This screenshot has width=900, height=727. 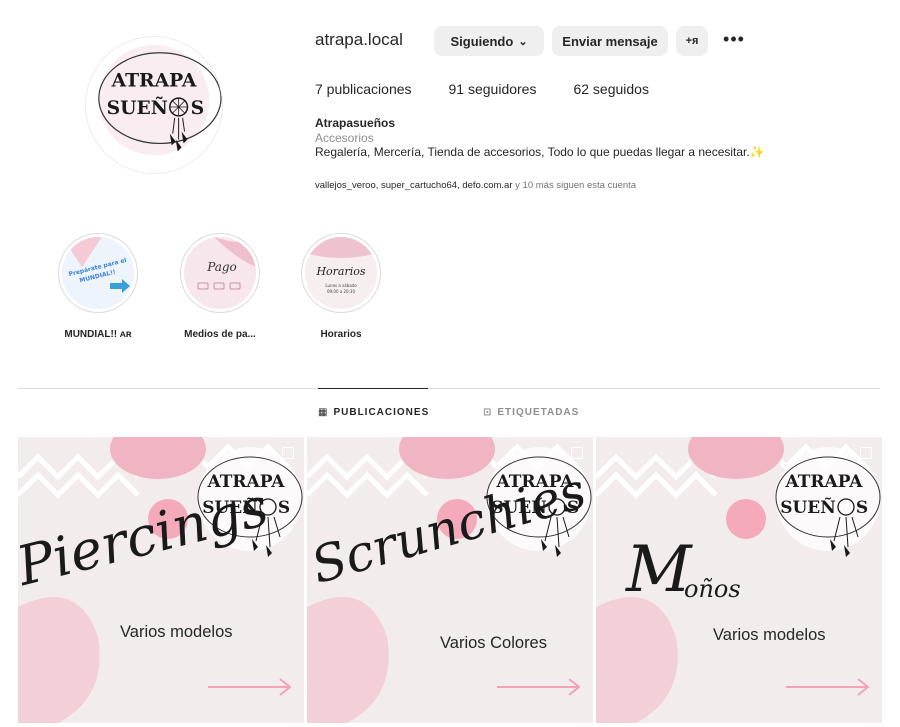 I want to click on highlight-mundial: Prepárate para el MUNDIAL!! MUNDIAL!! ᴀʀ, so click(x=98, y=286).